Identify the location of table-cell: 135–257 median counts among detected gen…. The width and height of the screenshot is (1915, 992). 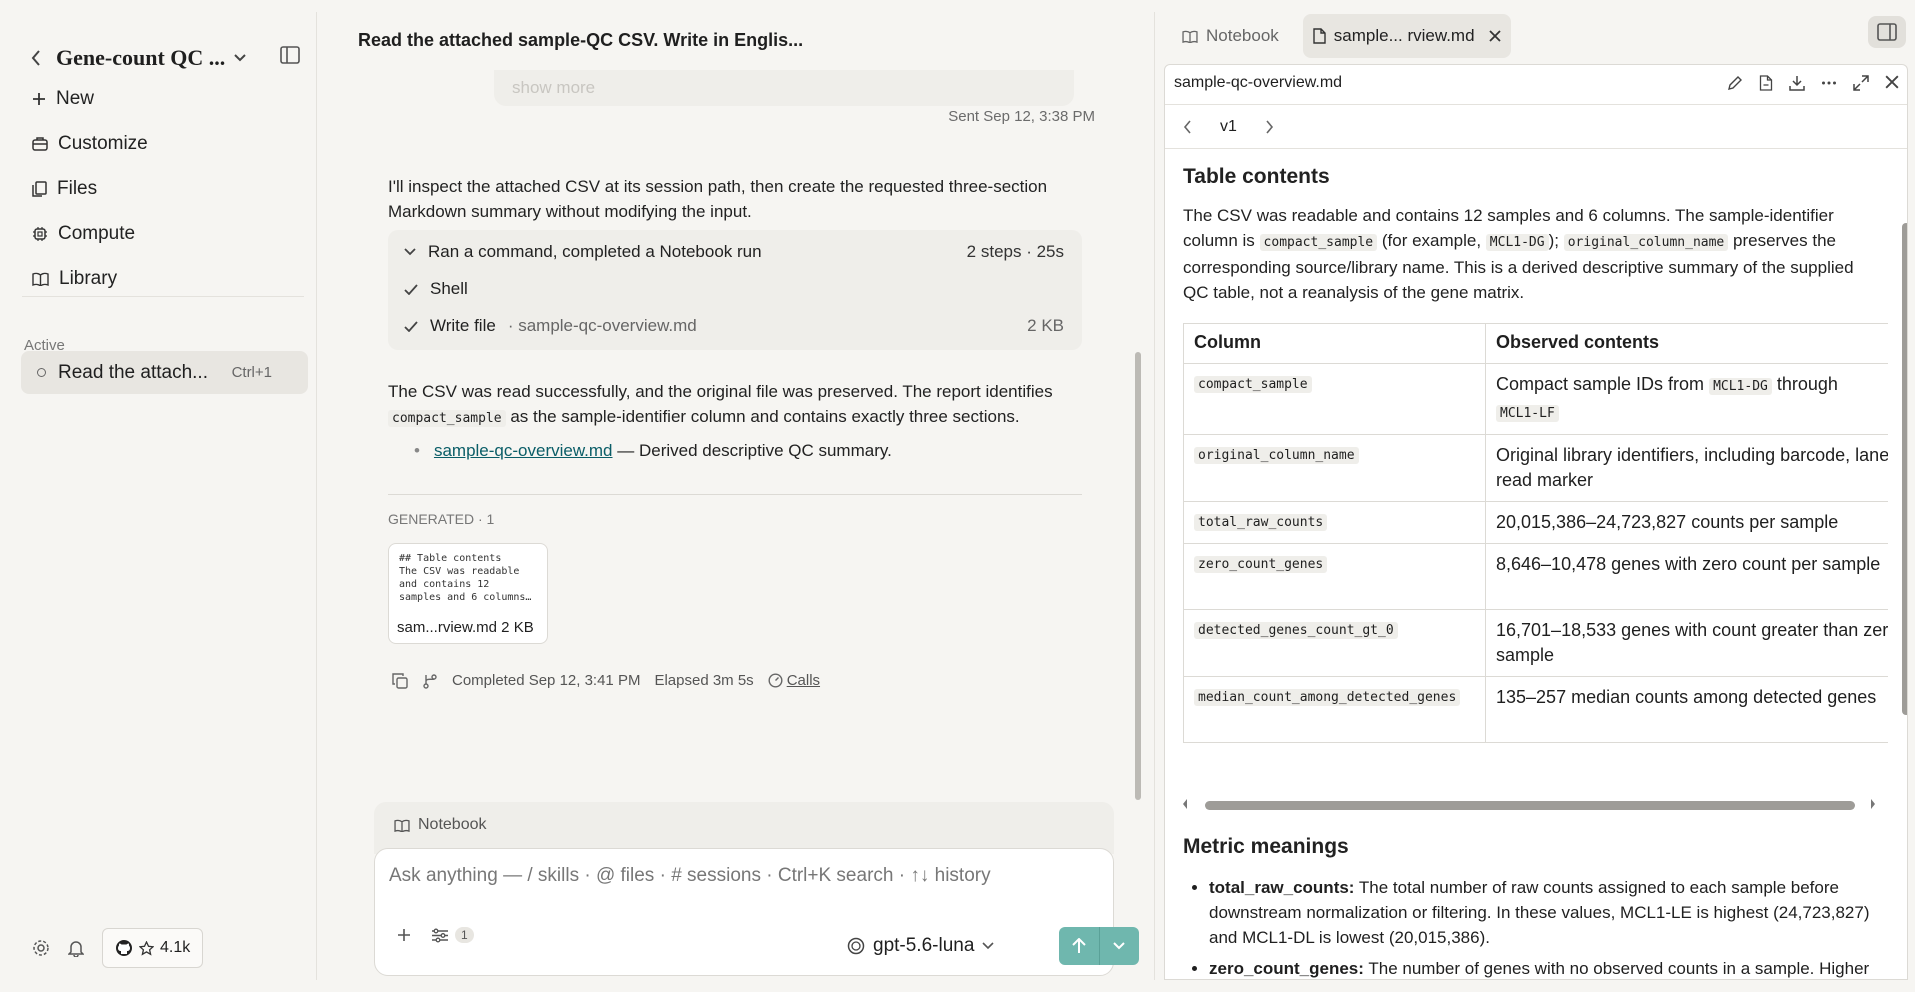
(1686, 709).